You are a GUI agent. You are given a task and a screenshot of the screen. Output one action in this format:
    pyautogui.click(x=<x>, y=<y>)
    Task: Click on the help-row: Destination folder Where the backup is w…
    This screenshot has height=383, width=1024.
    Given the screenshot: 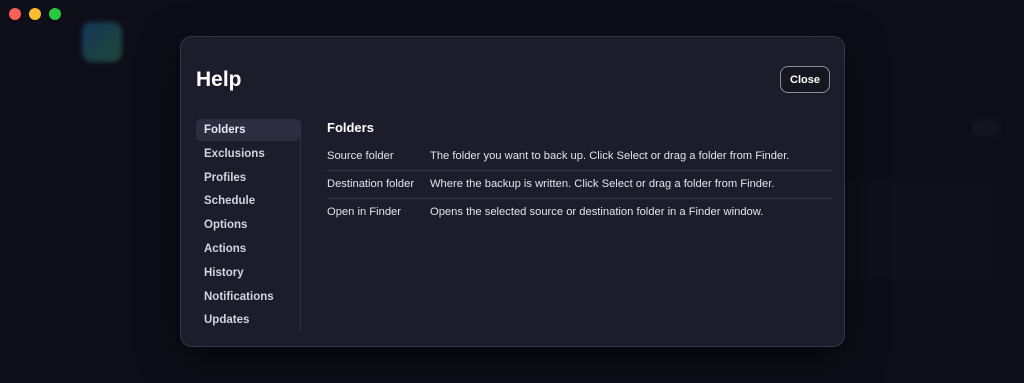 What is the action you would take?
    pyautogui.click(x=579, y=185)
    